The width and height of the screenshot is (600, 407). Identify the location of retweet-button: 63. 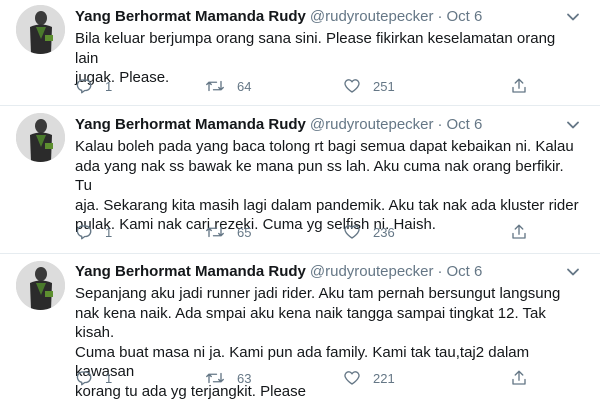
(228, 378).